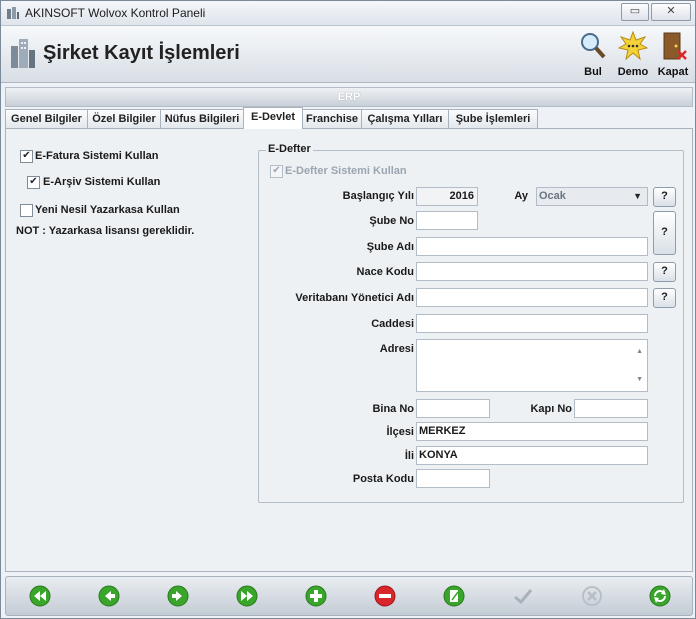  I want to click on ili-label: İli, so click(409, 456).